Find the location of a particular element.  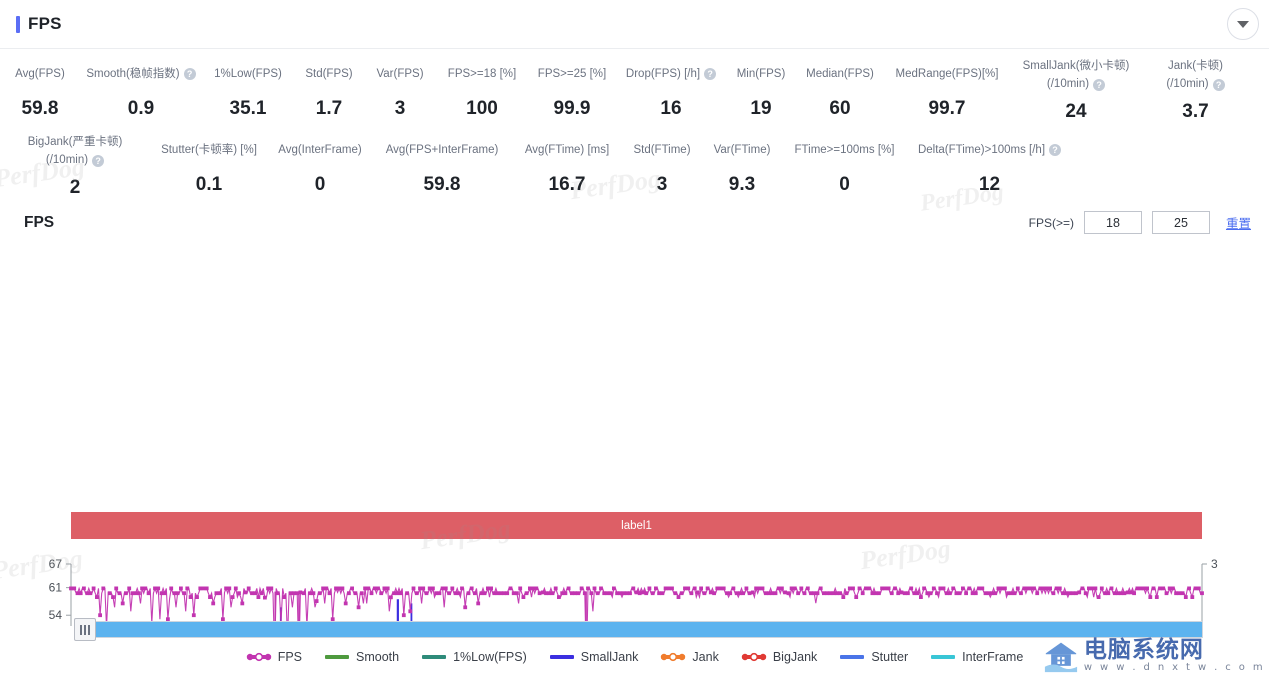

site-watermark-text: 电脑系统网 w w w . d n x t w . c o m is located at coordinates (1174, 656).